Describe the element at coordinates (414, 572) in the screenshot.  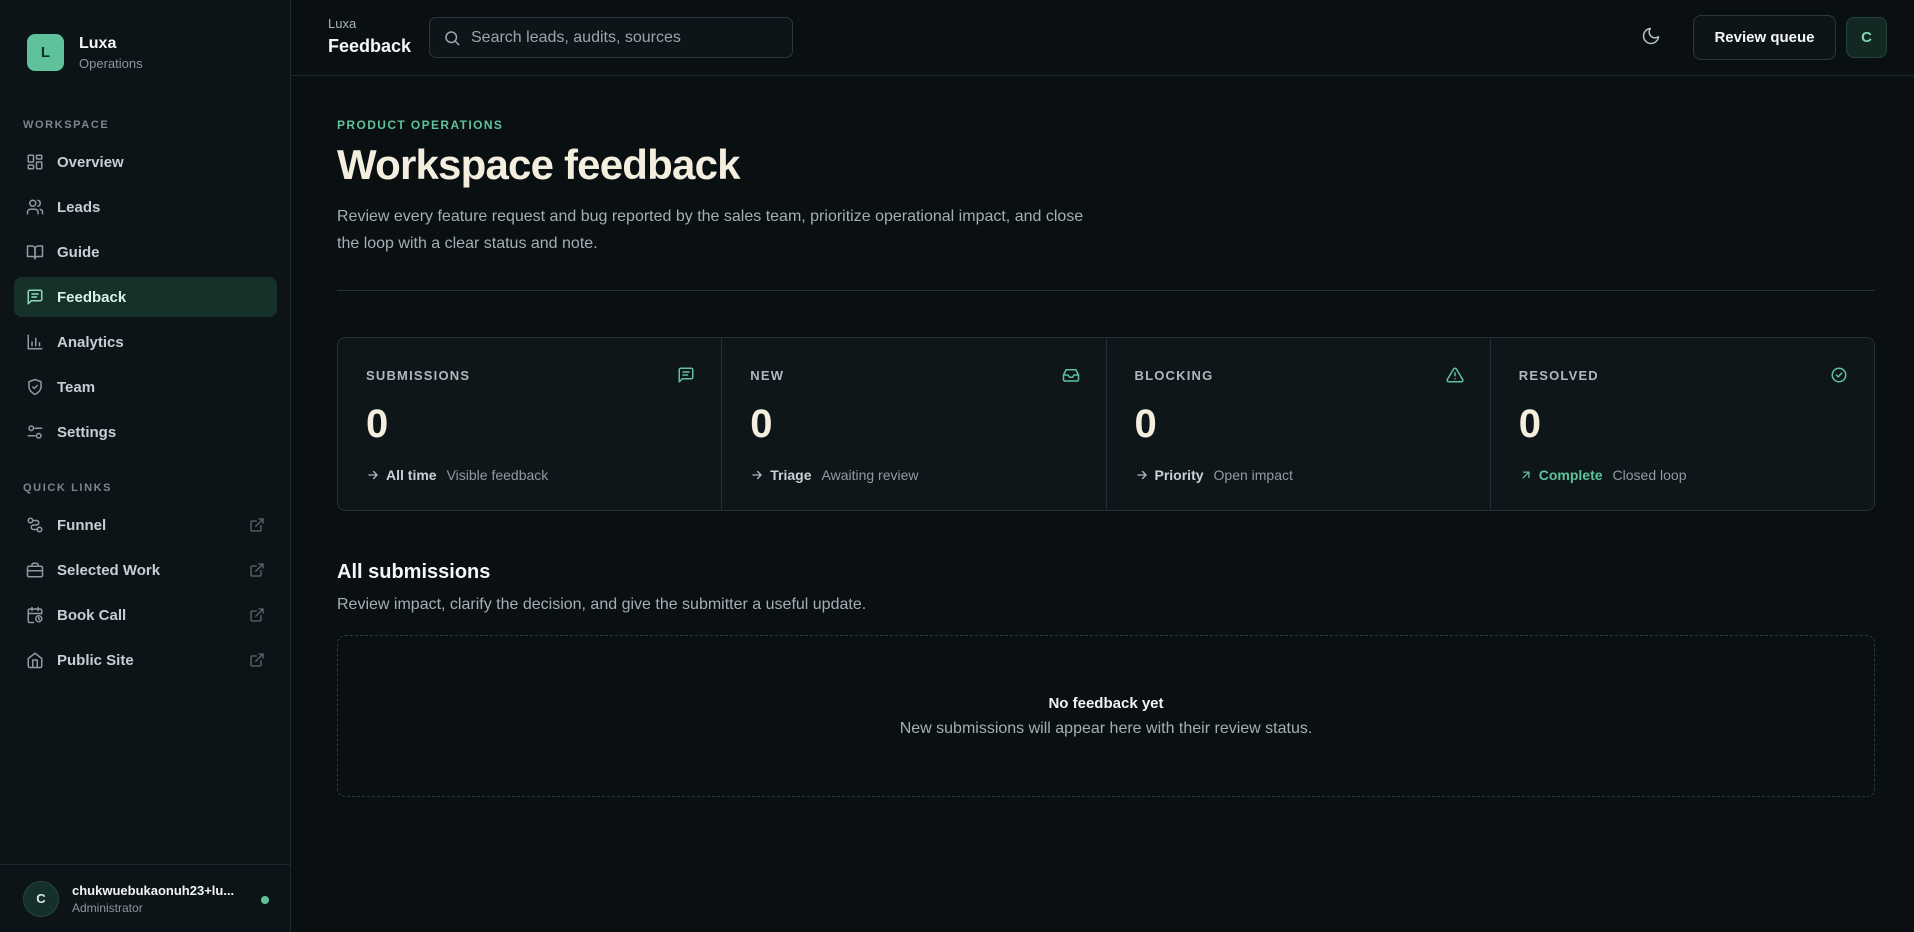
I see `section-title: All submissions` at that location.